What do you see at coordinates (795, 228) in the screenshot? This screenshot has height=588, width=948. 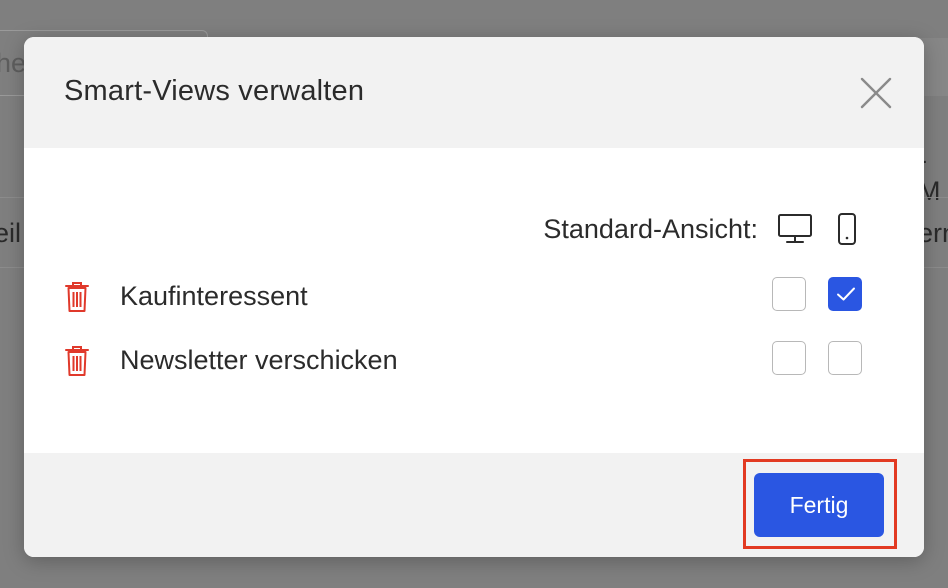 I see `desktop-icon` at bounding box center [795, 228].